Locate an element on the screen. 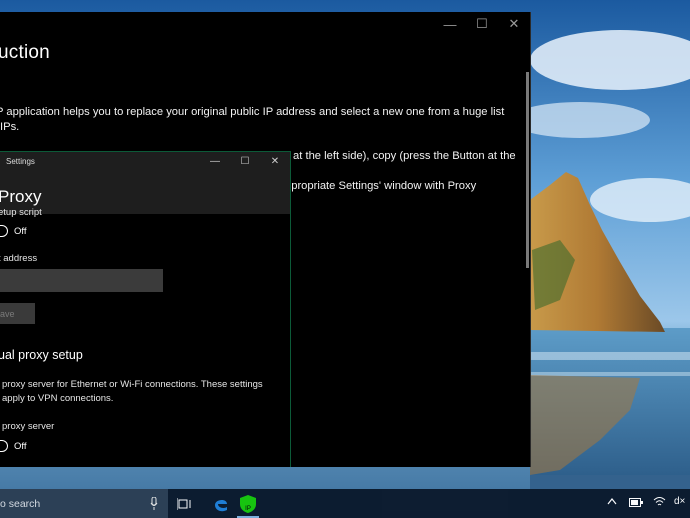 The height and width of the screenshot is (518, 690). setup-script-label: etup script is located at coordinates (21, 212).